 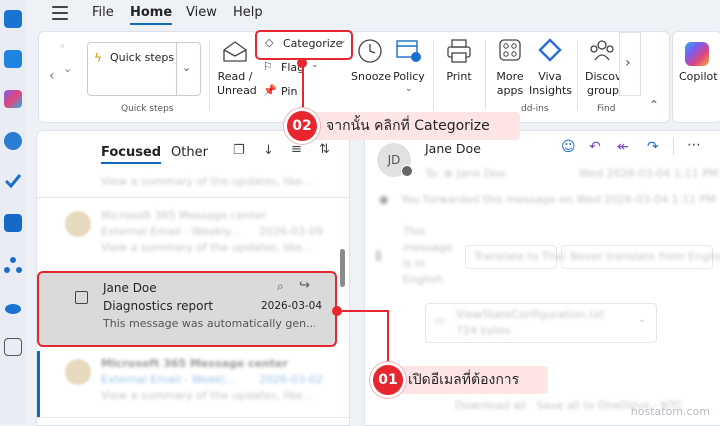 I want to click on react-smile-icon: ☺, so click(x=568, y=147).